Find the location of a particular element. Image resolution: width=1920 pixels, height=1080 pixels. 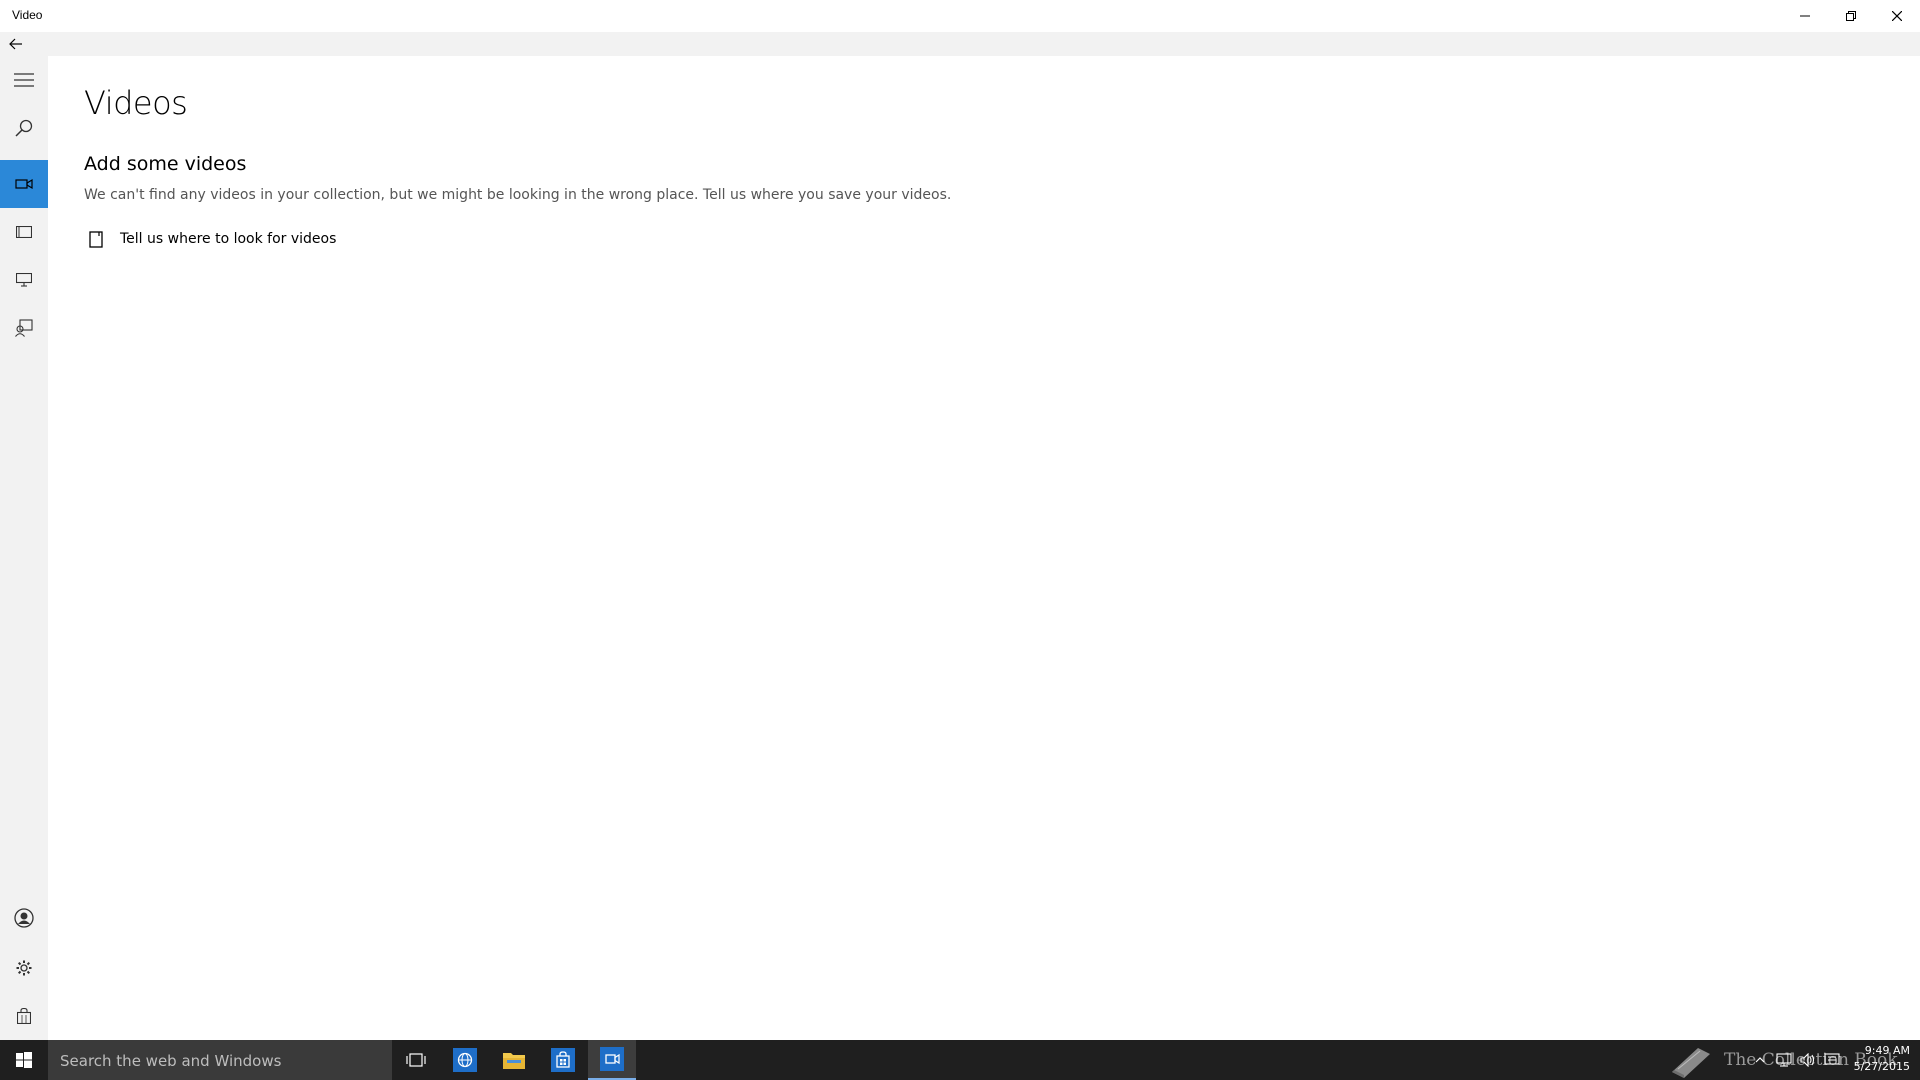

video-app-icon is located at coordinates (612, 1059).